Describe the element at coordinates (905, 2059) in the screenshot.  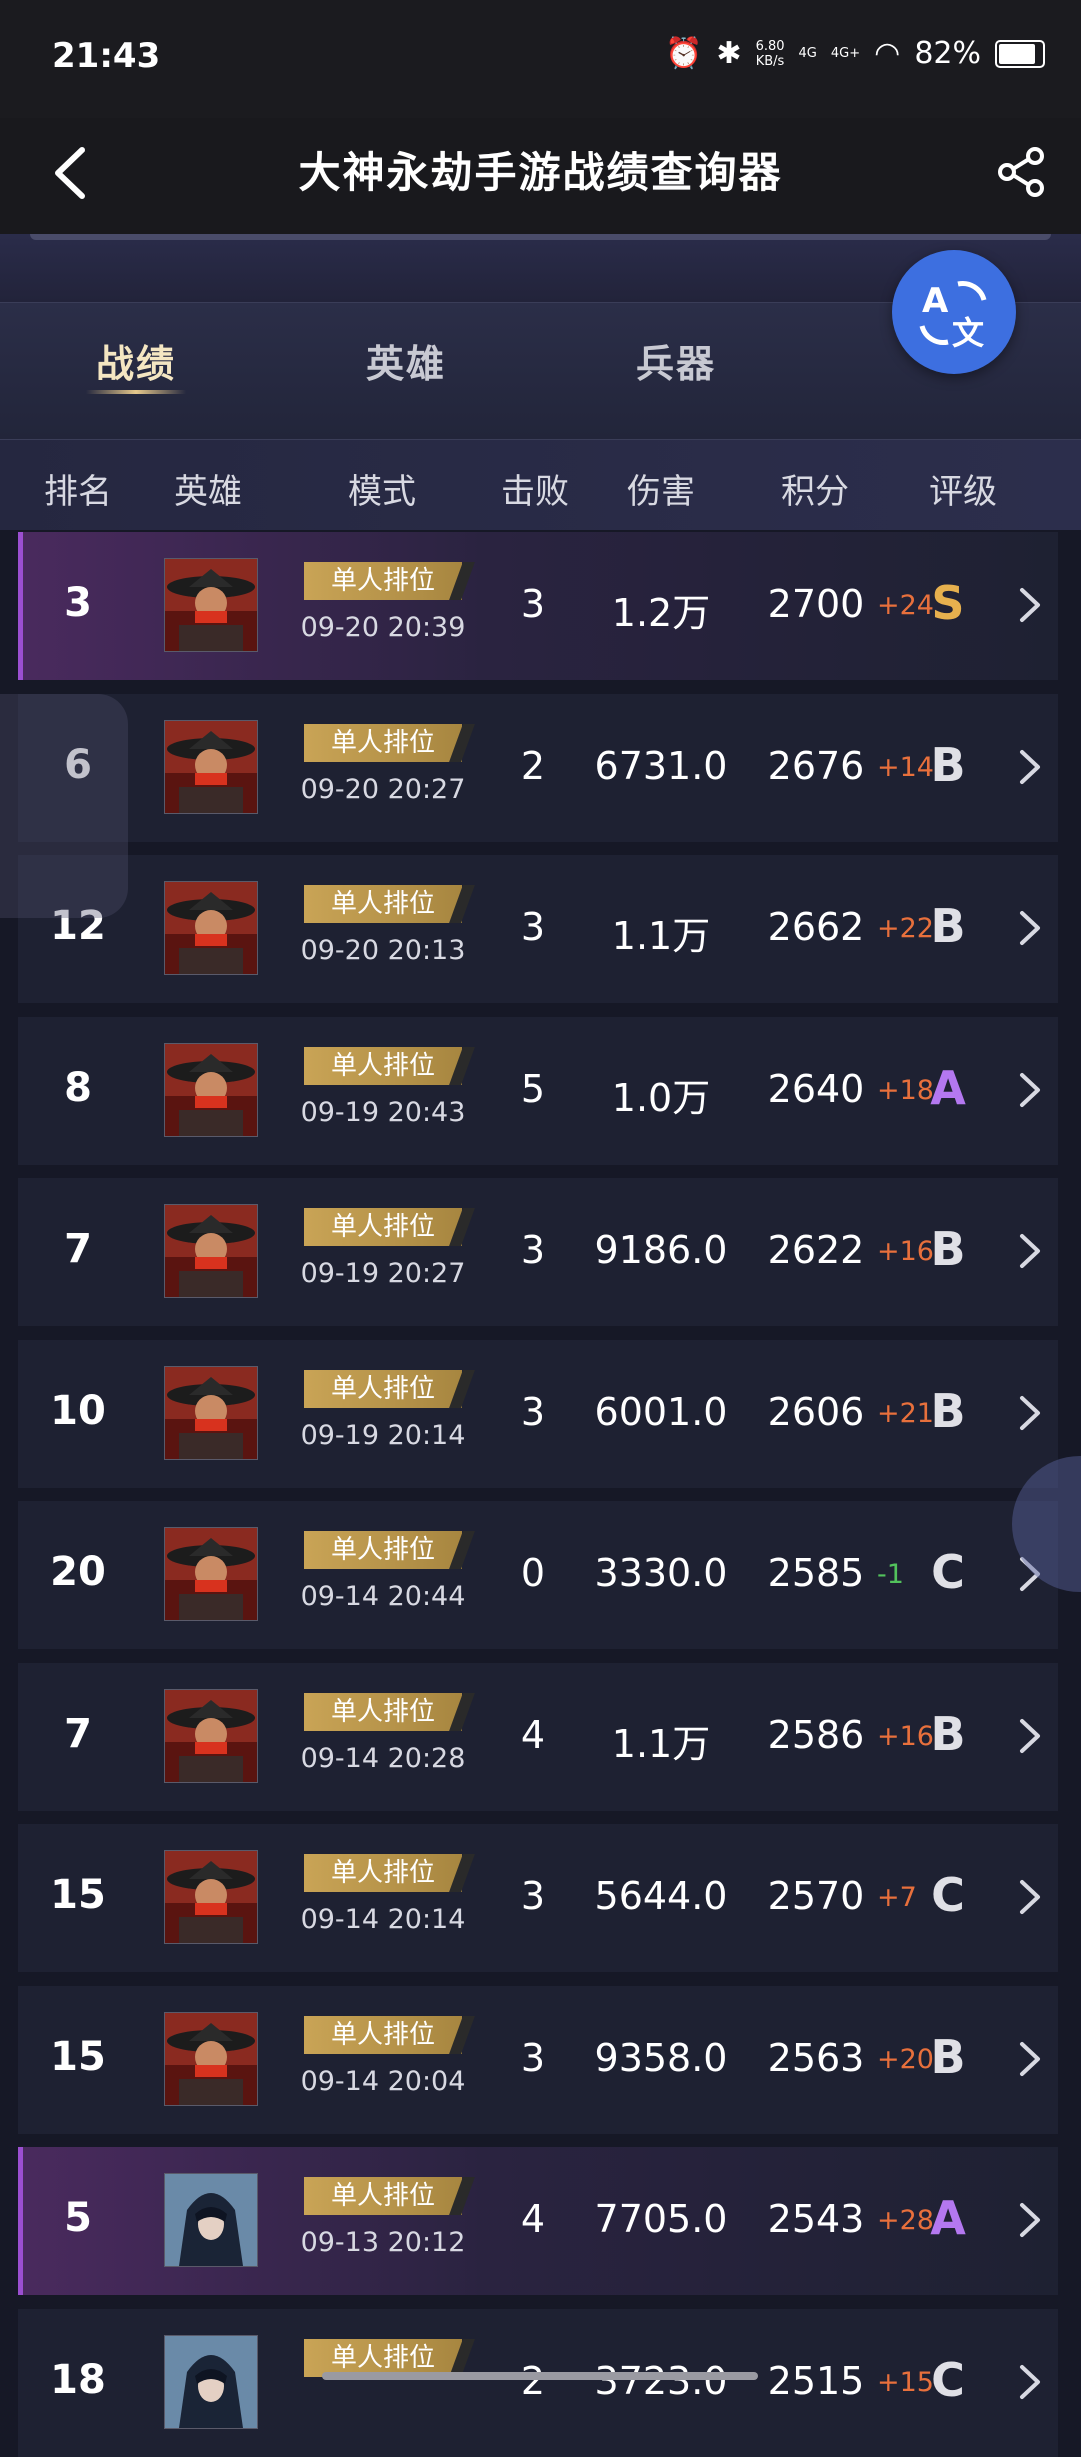
I see `score-delta: +20` at that location.